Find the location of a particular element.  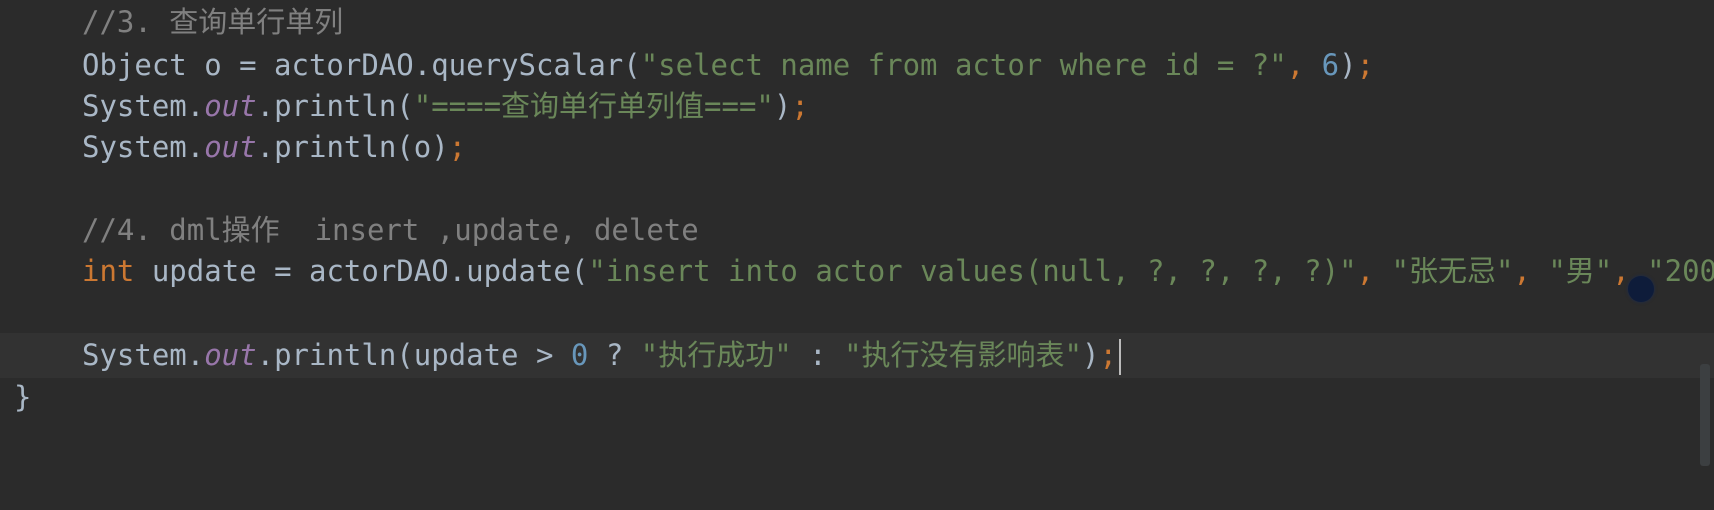

code-line-content: //4. dml操作 insert ,update, delete is located at coordinates (390, 230).